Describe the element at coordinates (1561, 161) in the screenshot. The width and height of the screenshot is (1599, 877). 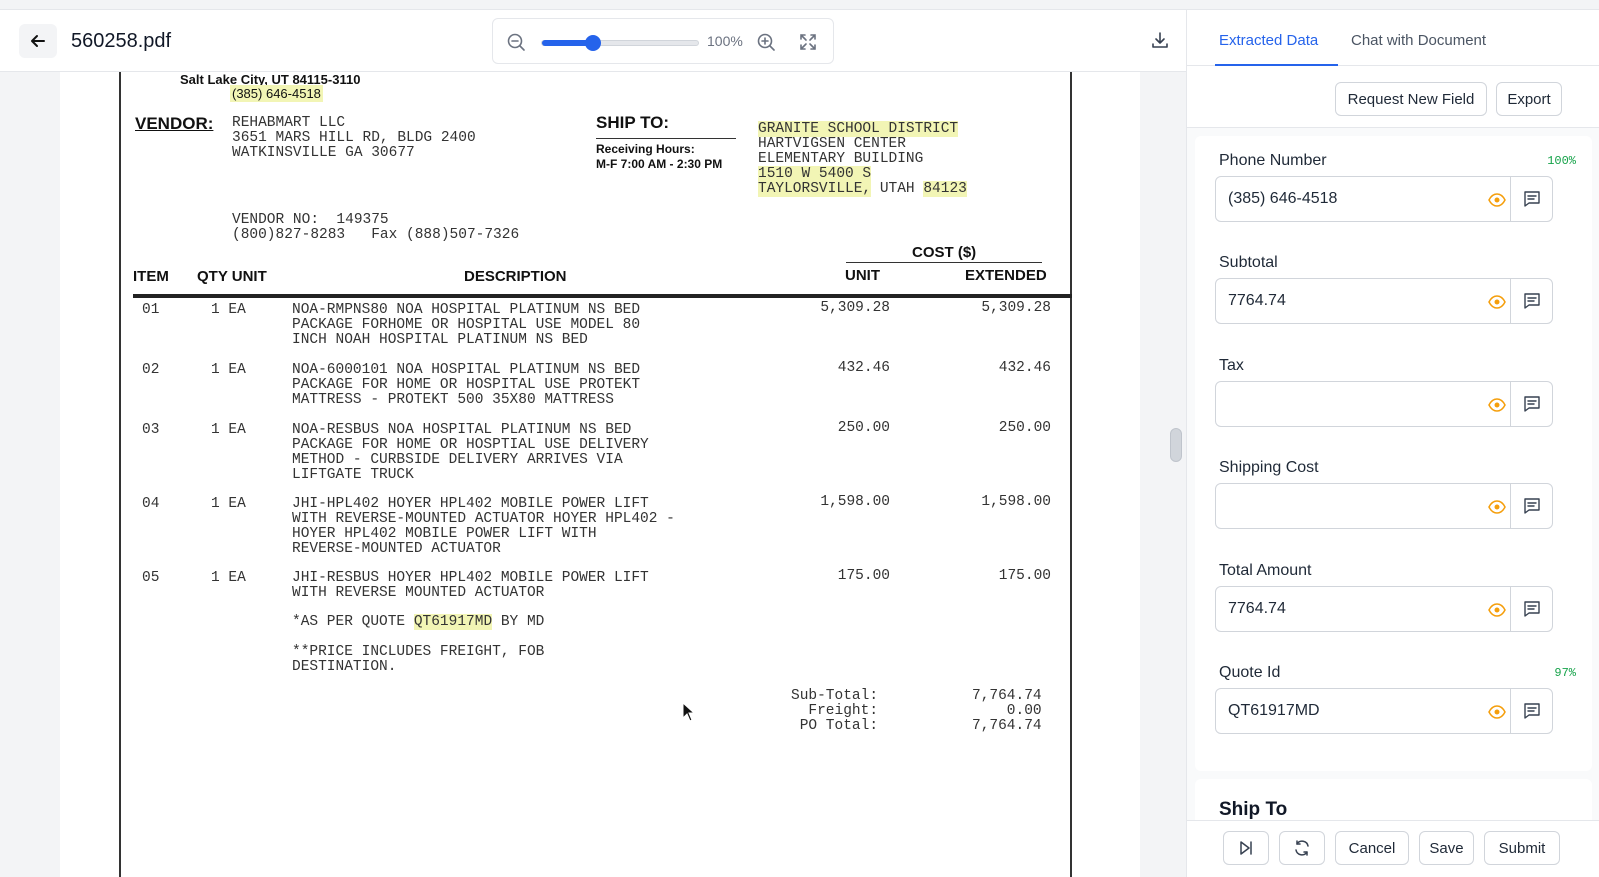
I see `confidence-badge: 100%` at that location.